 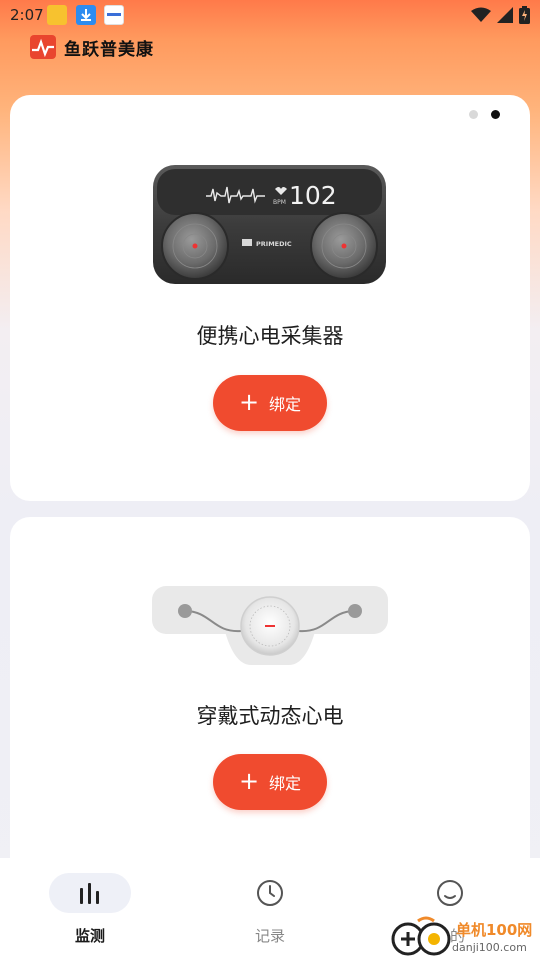 I want to click on app-header: 鱼跃普美康, so click(x=92, y=47).